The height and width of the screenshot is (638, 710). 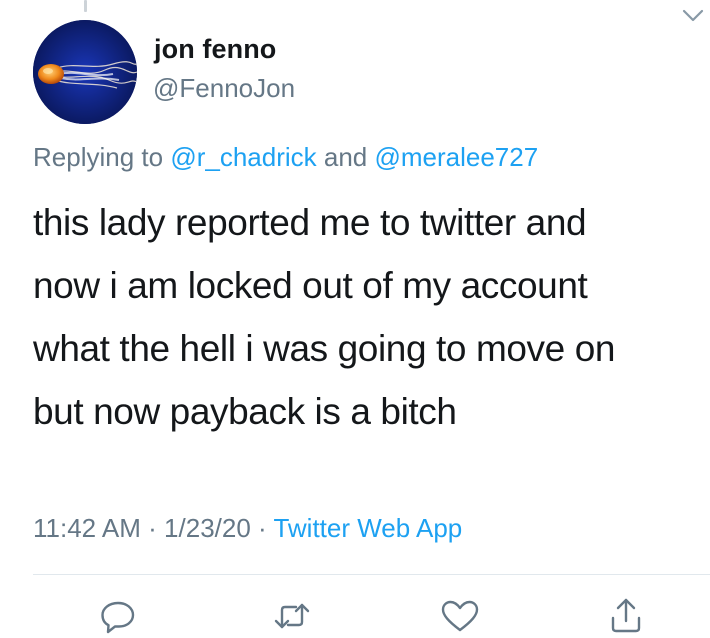 I want to click on mention-link: @meralee727, so click(x=456, y=157).